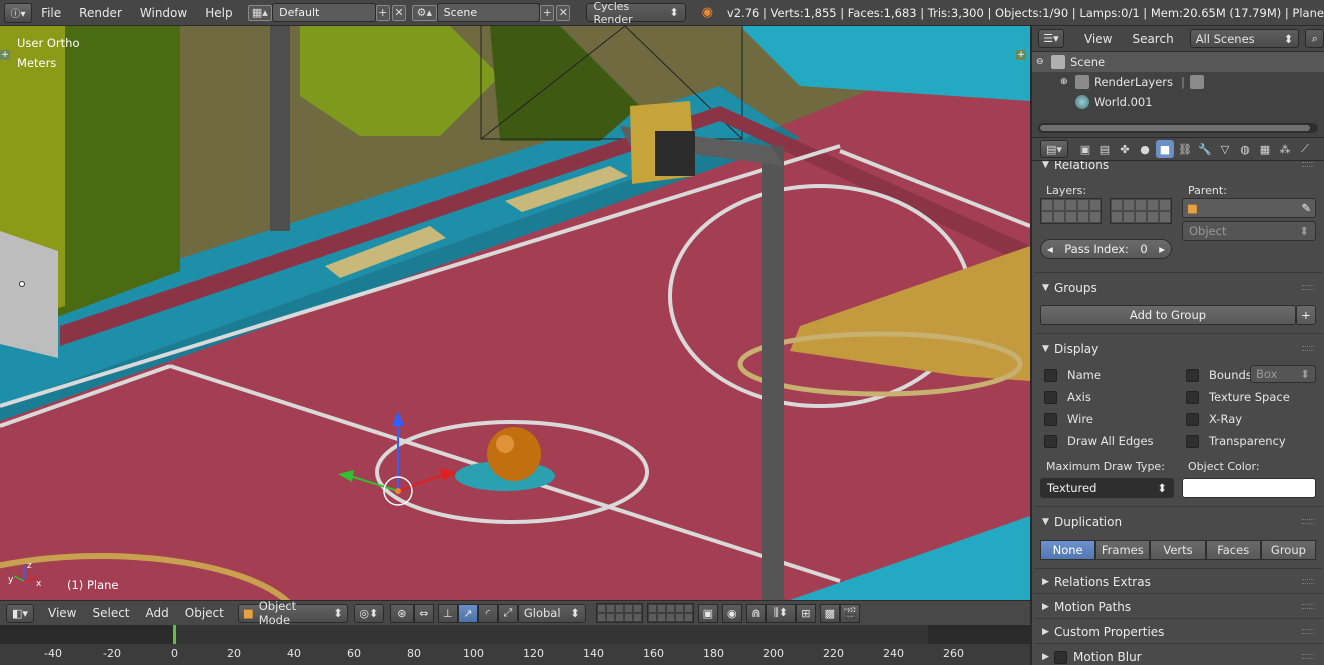 The width and height of the screenshot is (1324, 665). Describe the element at coordinates (1178, 102) in the screenshot. I see `outliner-row-world: World.001` at that location.